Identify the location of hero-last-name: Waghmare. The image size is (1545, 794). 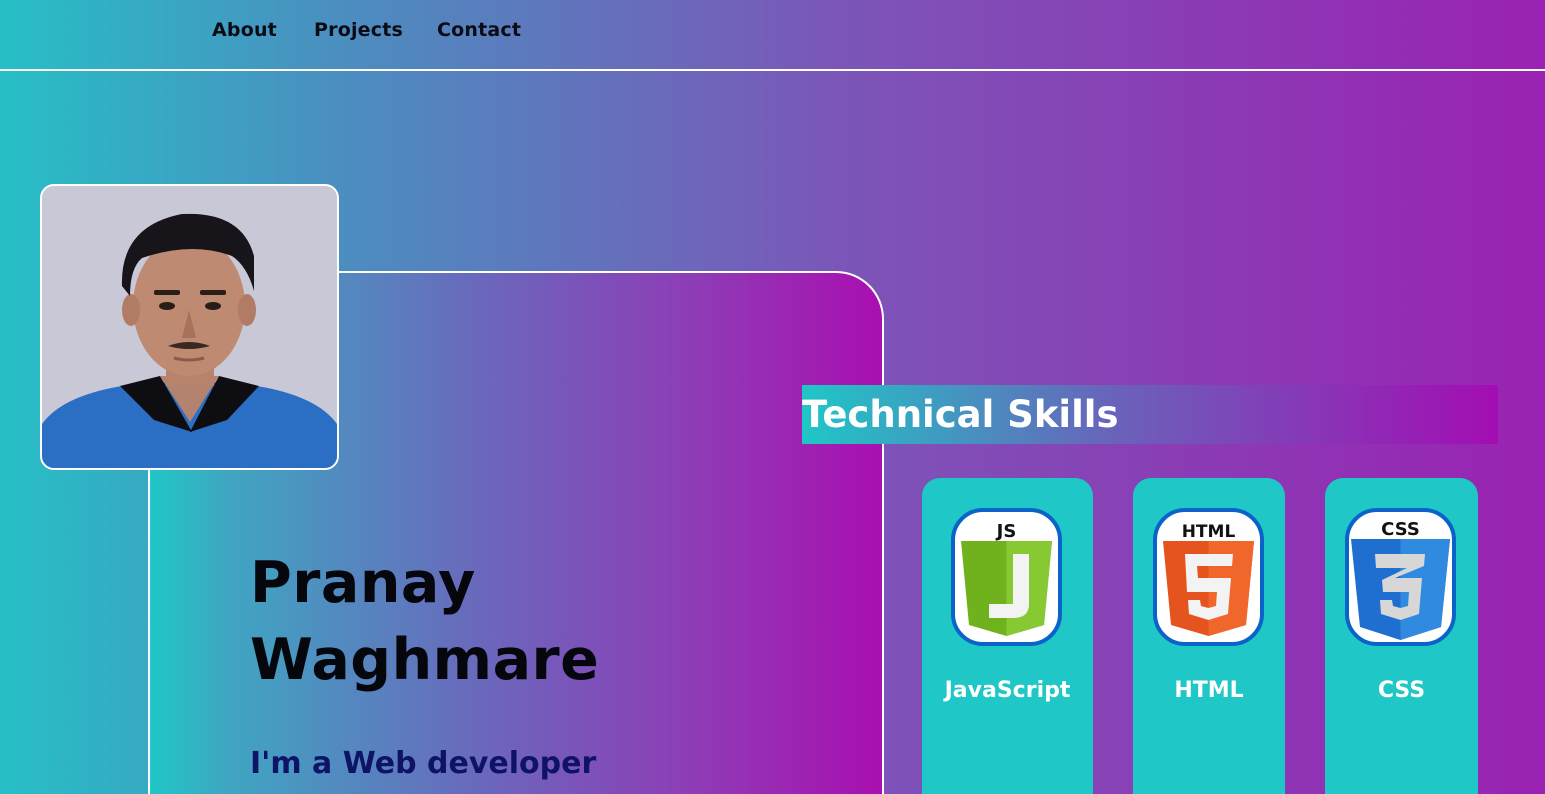
(425, 660).